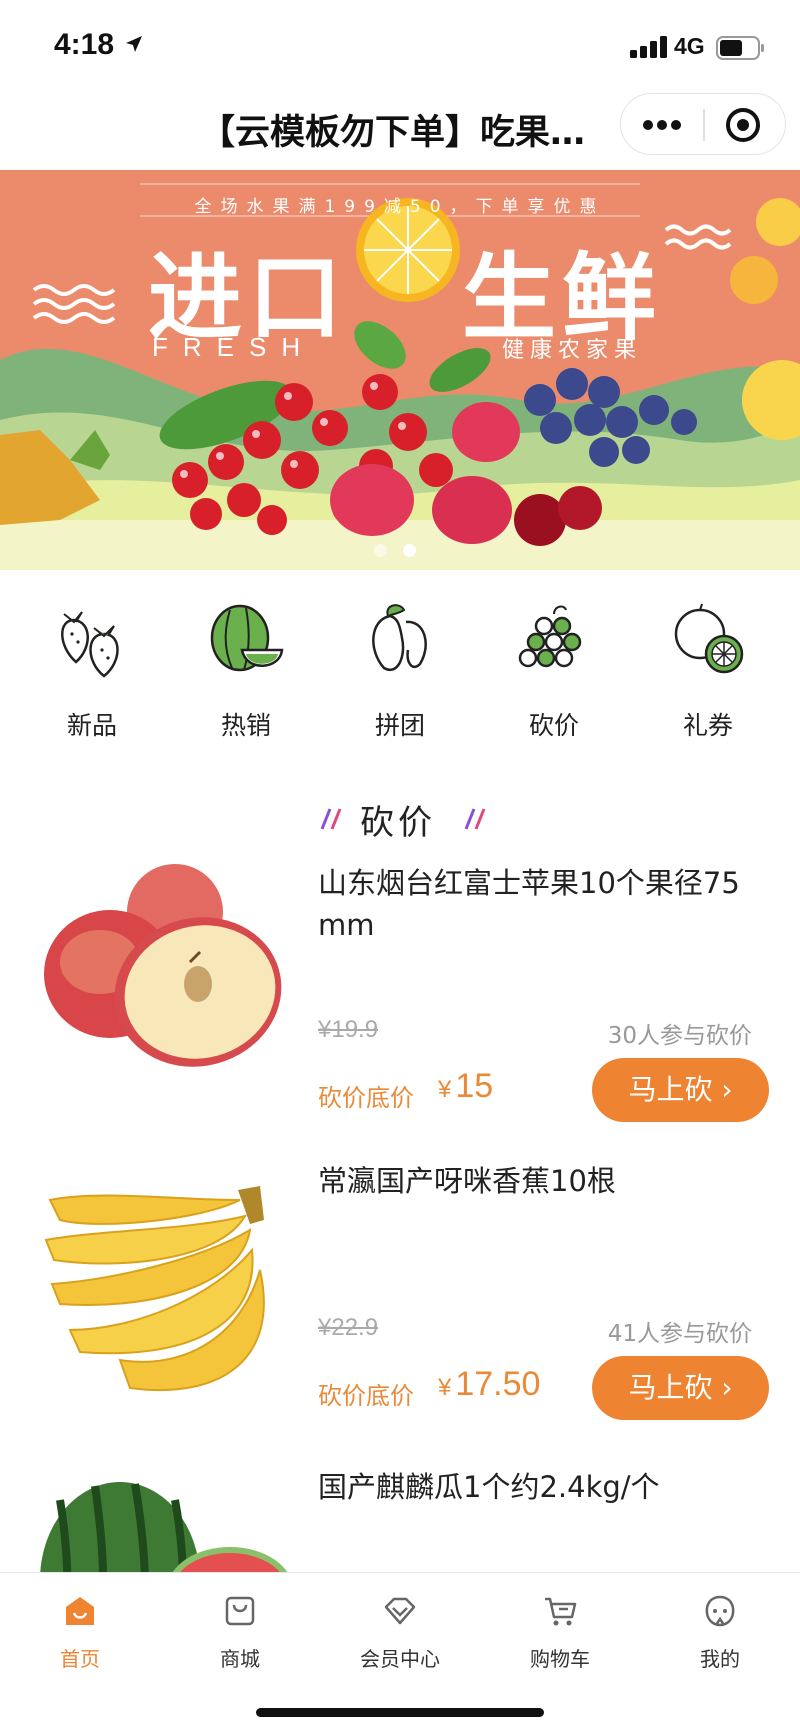 This screenshot has width=800, height=1736. Describe the element at coordinates (91, 725) in the screenshot. I see `category-label: 新品` at that location.